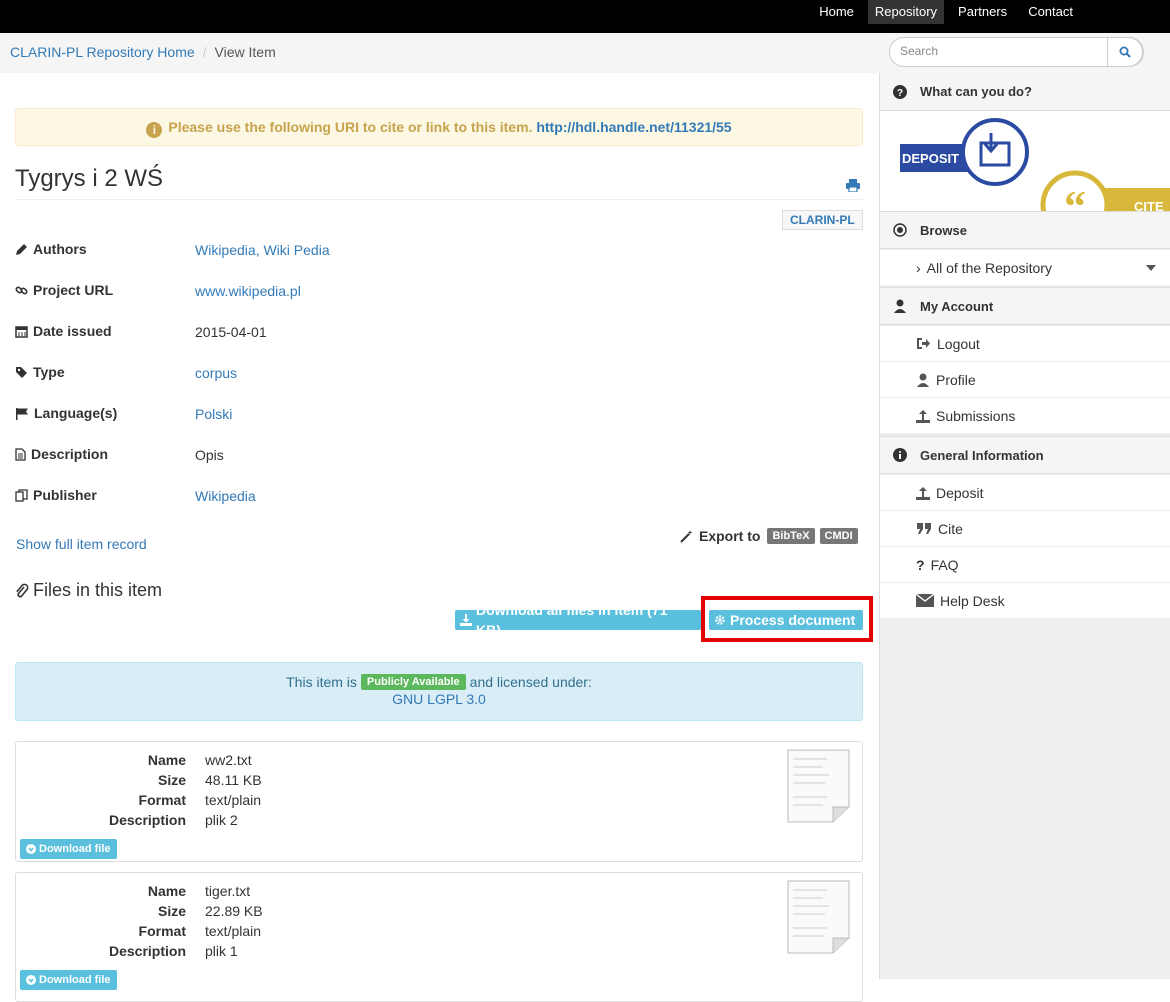  I want to click on breadcrumb: CLARIN-PL Repository Home / View Item, so click(143, 52).